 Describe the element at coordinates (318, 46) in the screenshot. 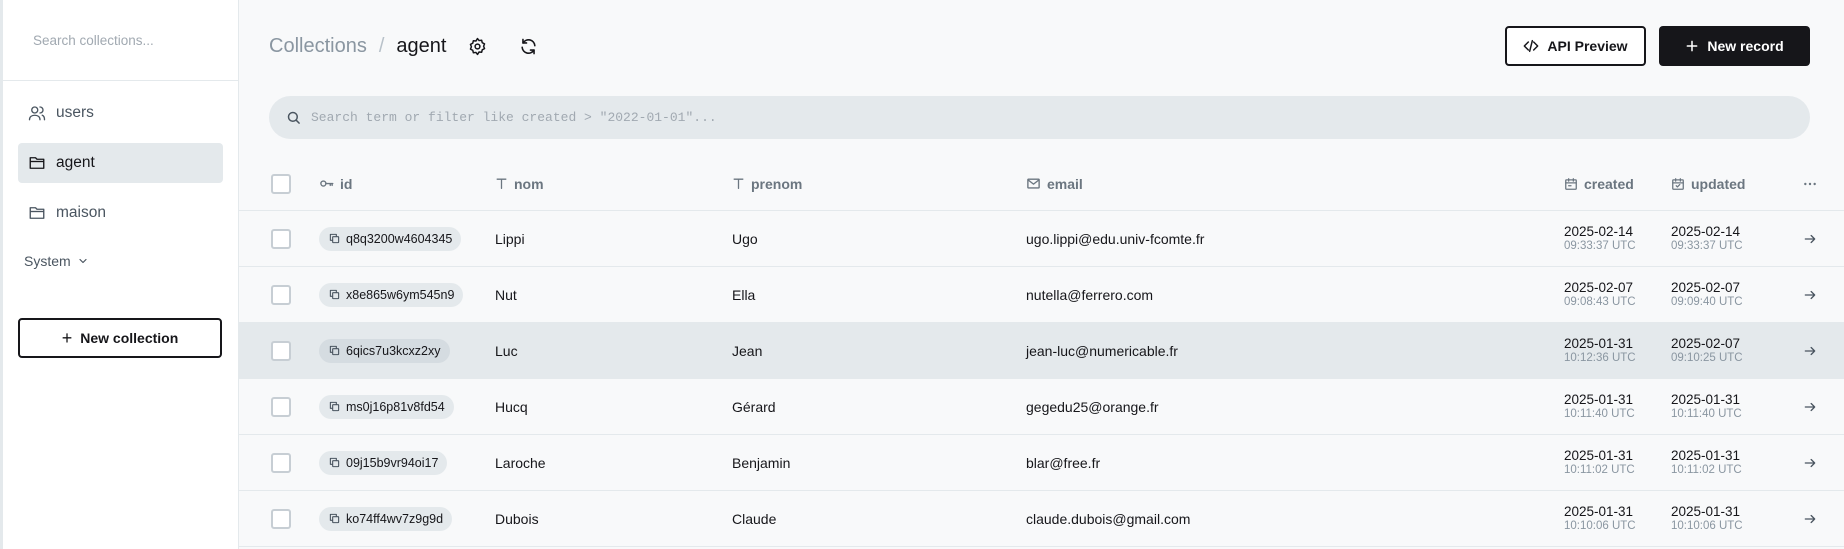

I see `breadcrumb-collections: Collections` at that location.